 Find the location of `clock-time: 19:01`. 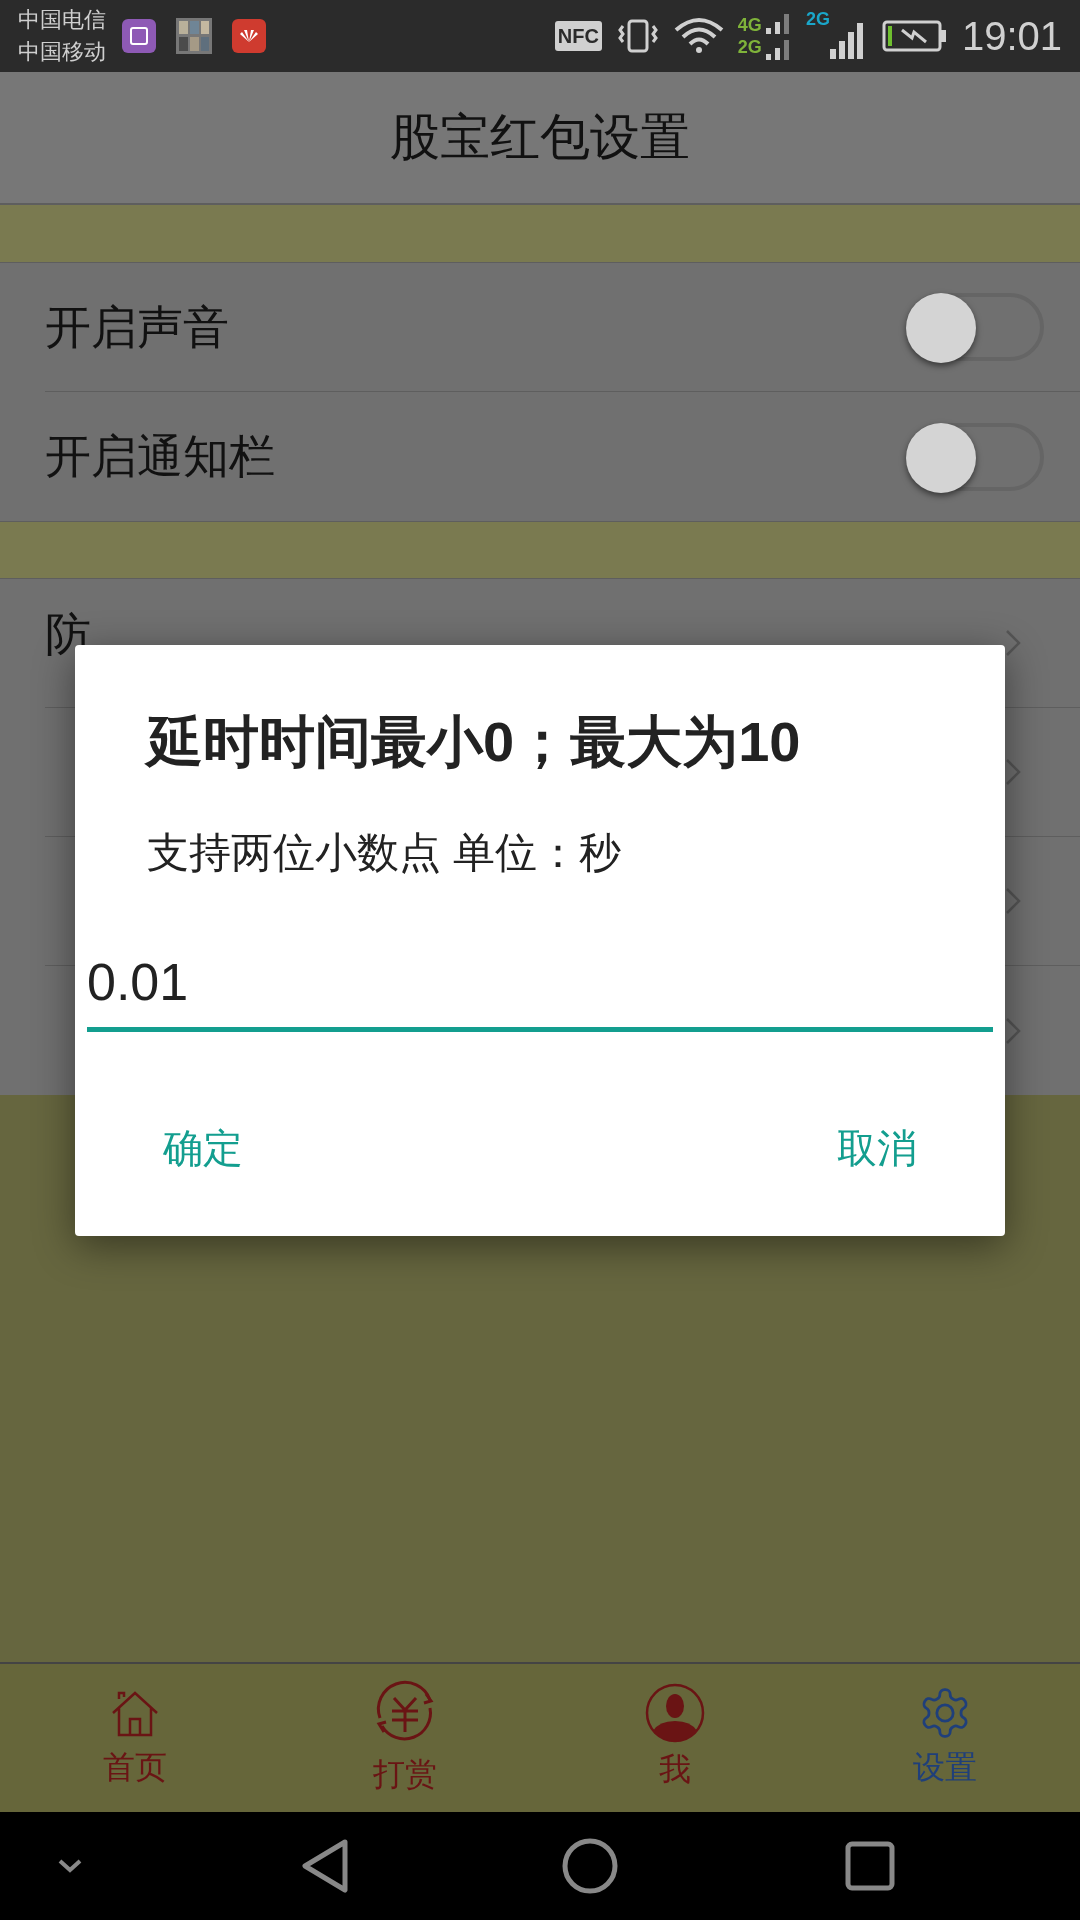

clock-time: 19:01 is located at coordinates (1011, 36).